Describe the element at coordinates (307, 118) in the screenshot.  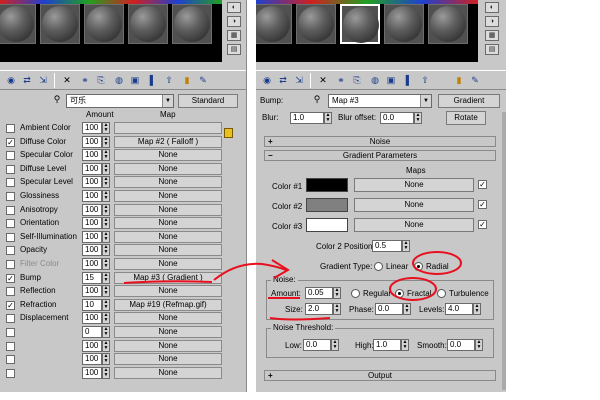
I see `blur-input: 1.0` at that location.